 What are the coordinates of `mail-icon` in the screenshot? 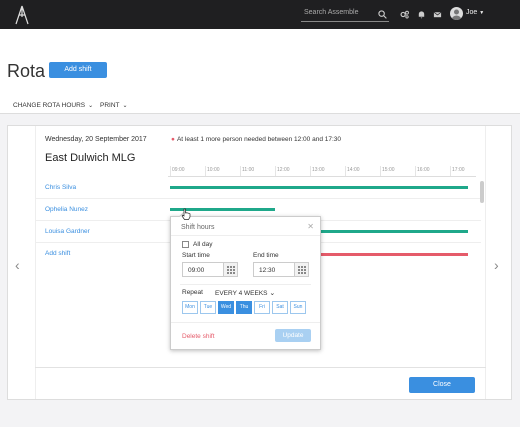 It's located at (437, 14).